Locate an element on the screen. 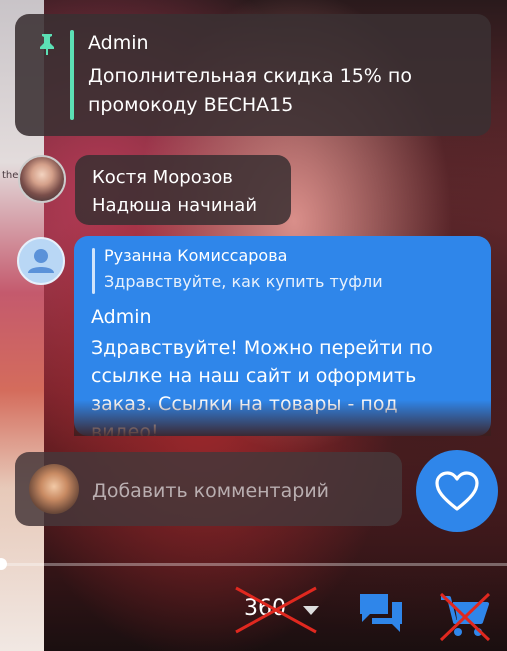 This screenshot has width=507, height=651. user-icon is located at coordinates (41, 261).